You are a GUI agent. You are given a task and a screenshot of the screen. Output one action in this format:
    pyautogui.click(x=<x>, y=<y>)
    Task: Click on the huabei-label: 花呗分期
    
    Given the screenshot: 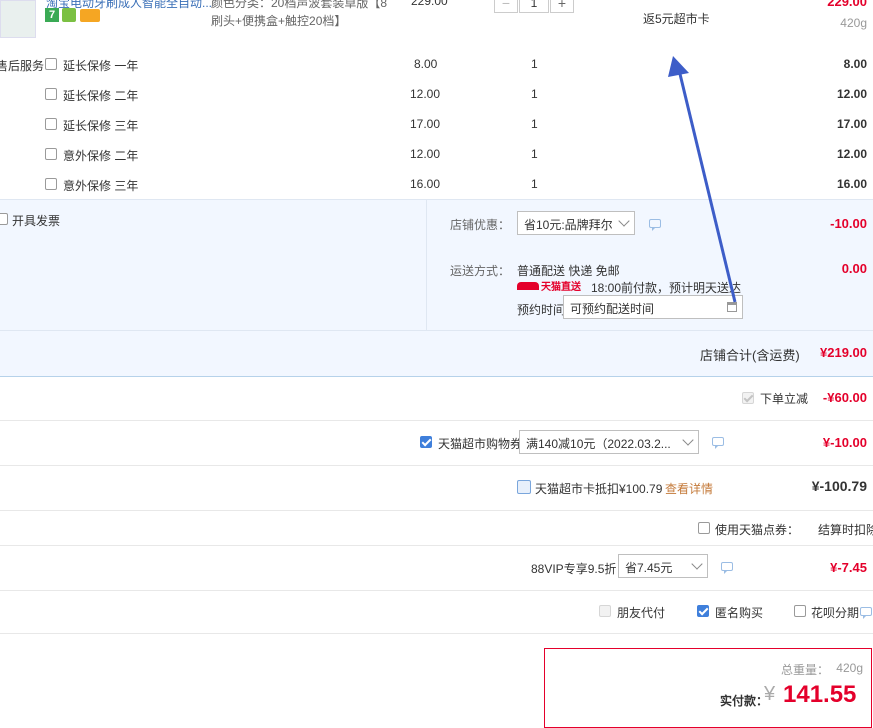 What is the action you would take?
    pyautogui.click(x=835, y=613)
    